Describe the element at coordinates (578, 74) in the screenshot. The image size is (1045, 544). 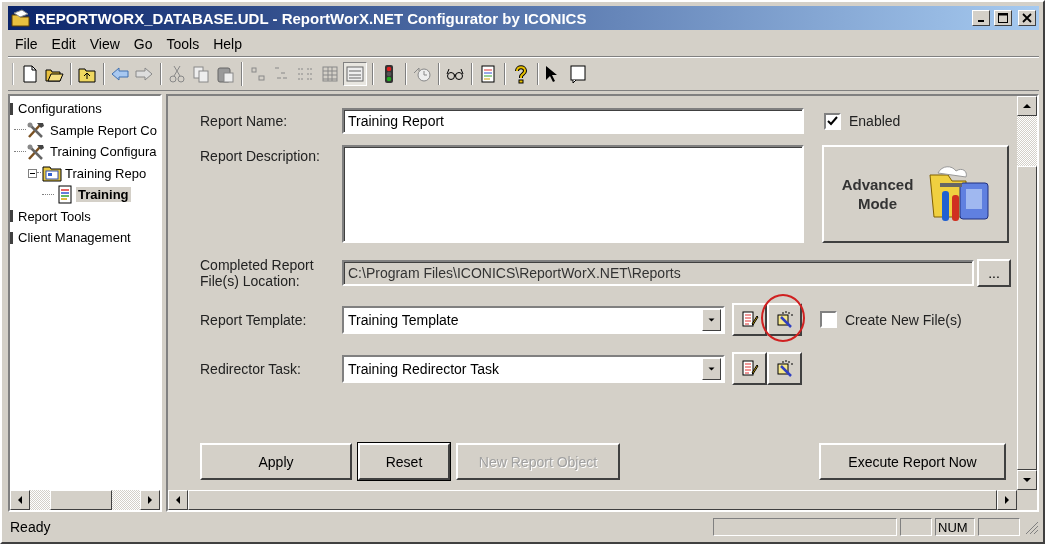
I see `help-box-icon` at that location.